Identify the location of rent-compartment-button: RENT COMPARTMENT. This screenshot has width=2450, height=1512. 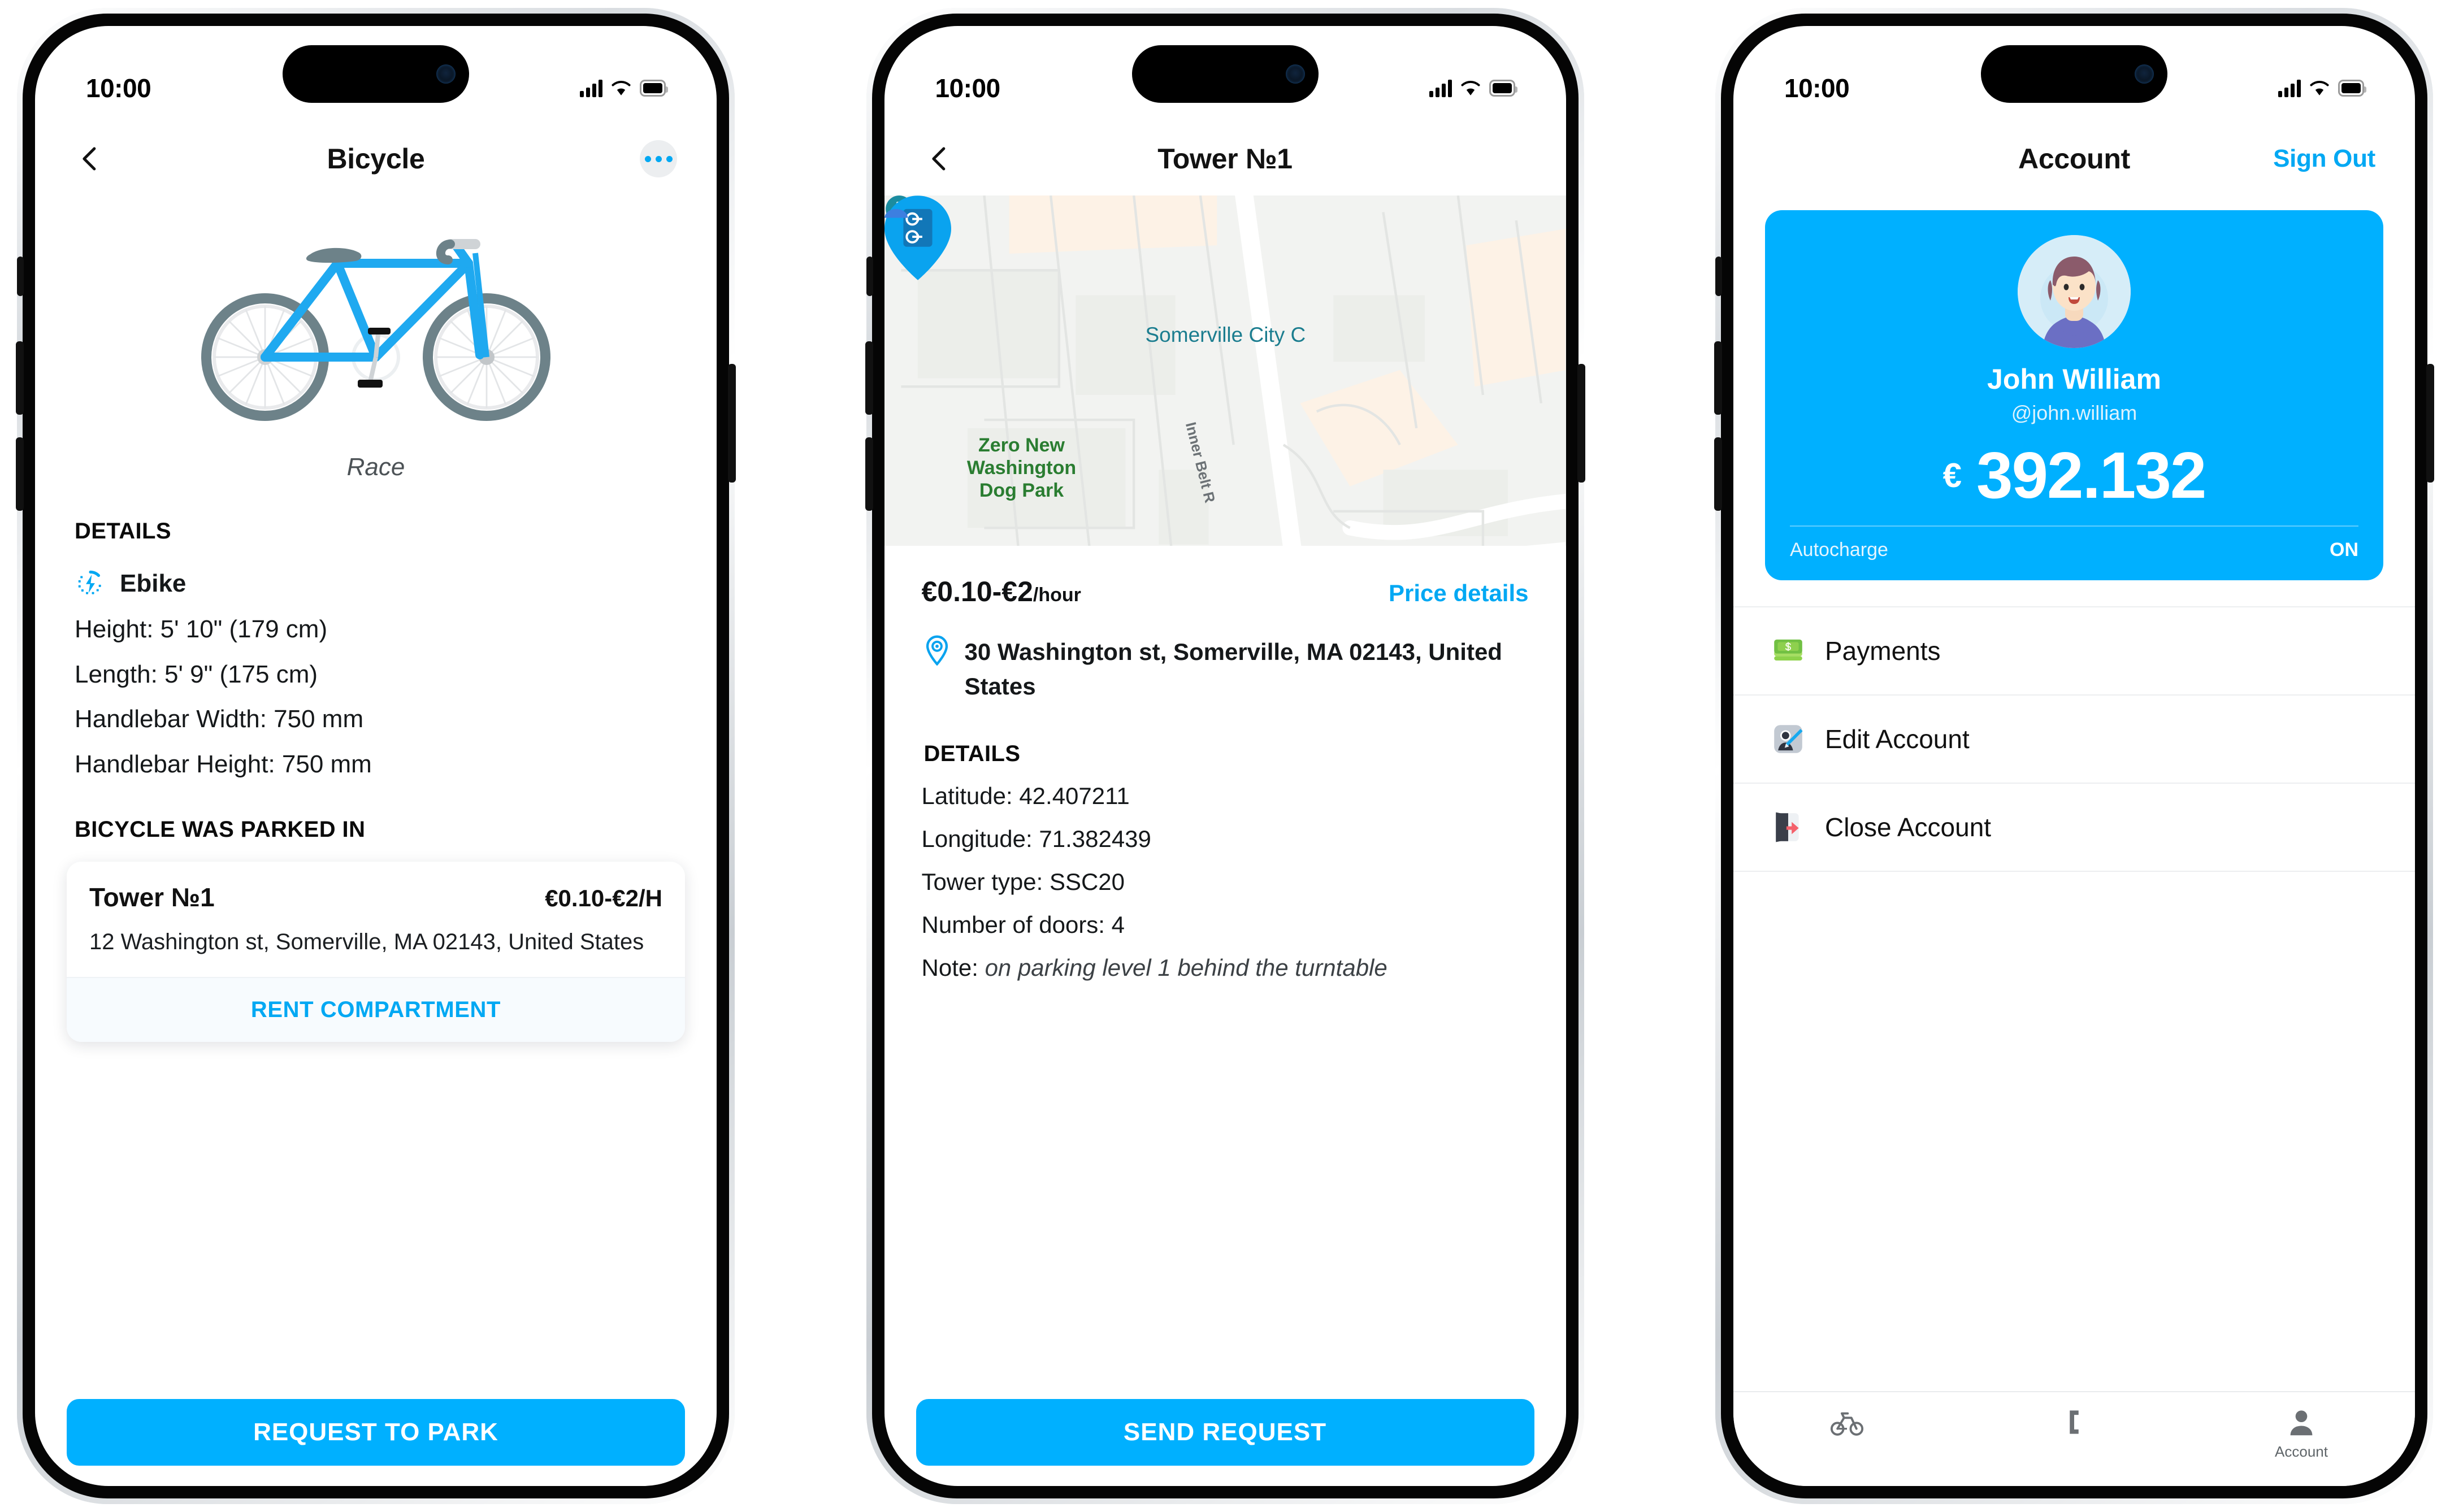
(376, 1009).